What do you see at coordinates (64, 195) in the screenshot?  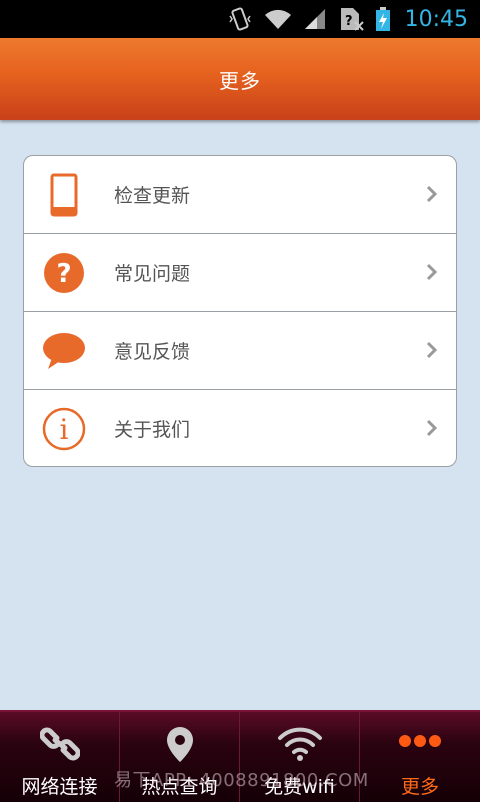 I see `phone-icon` at bounding box center [64, 195].